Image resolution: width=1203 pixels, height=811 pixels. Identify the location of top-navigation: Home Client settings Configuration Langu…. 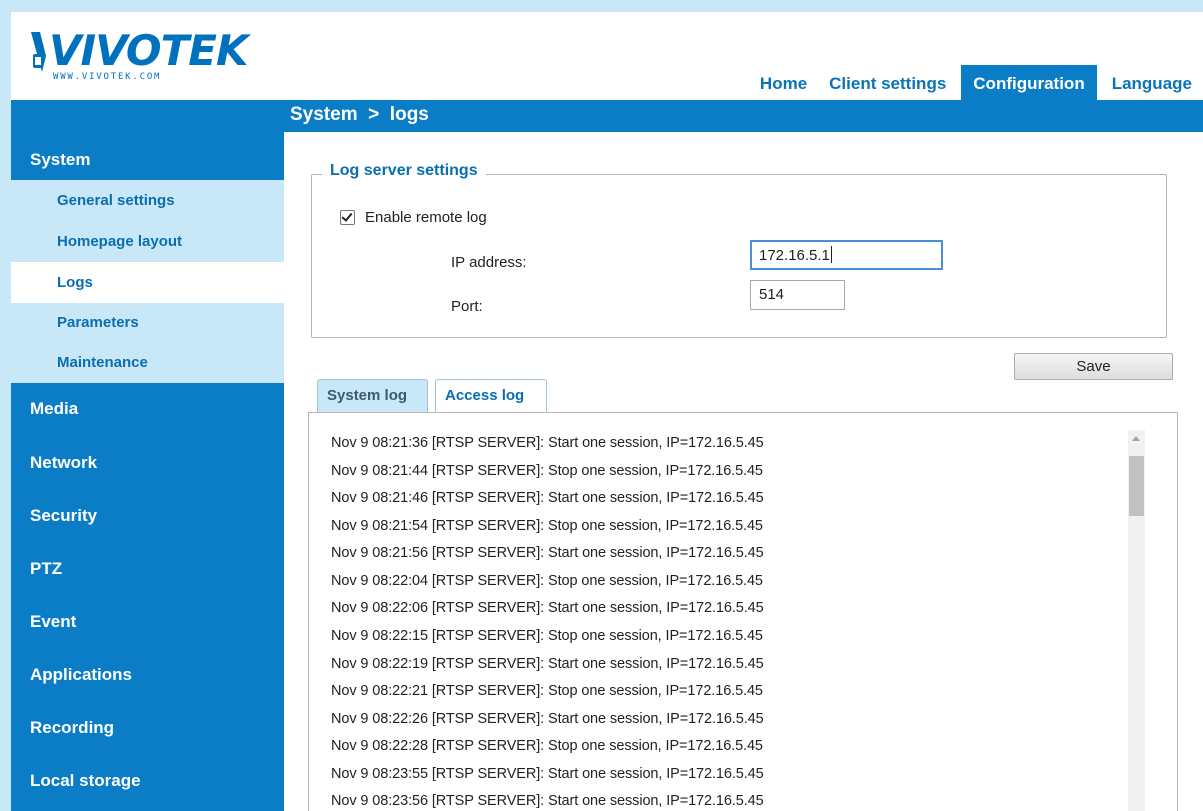
(976, 82).